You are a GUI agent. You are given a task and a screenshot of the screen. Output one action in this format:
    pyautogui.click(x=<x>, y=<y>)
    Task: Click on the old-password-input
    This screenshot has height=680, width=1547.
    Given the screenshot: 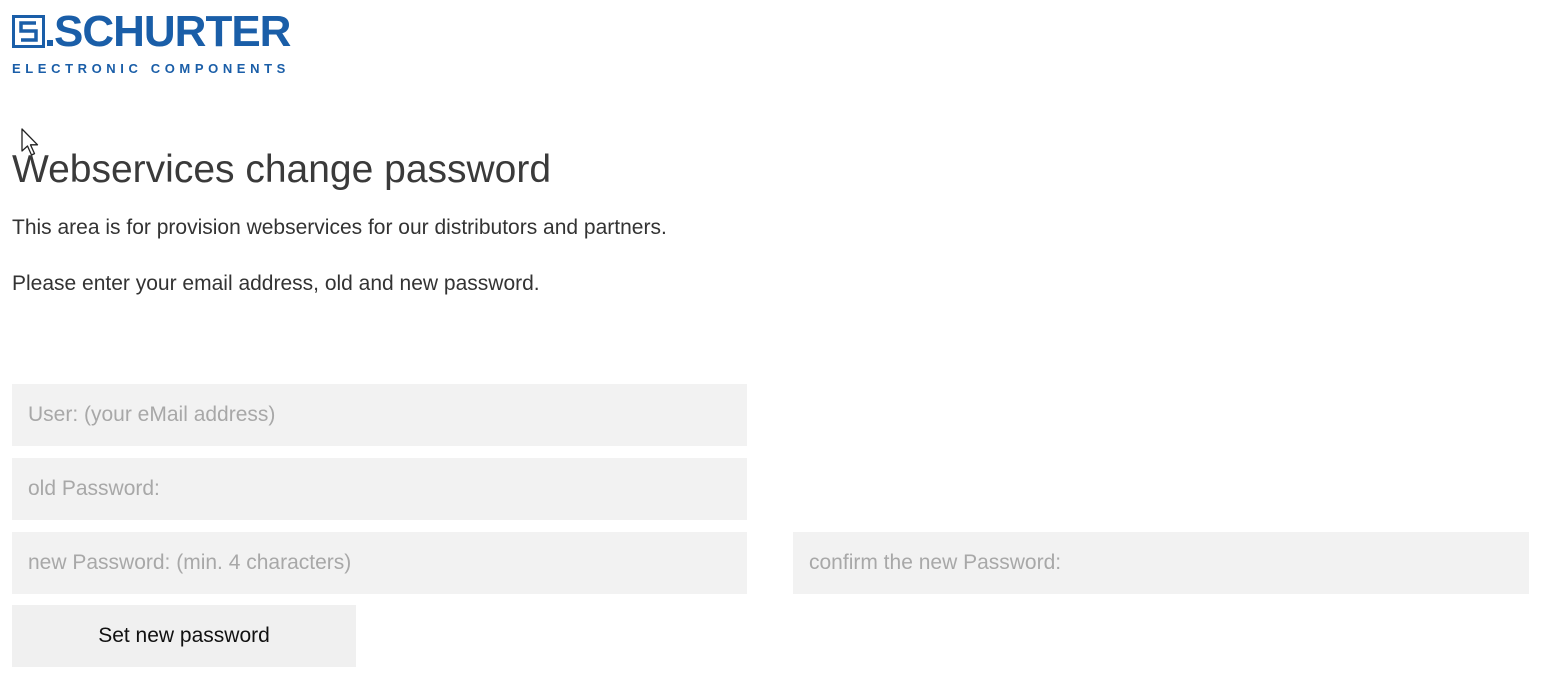 What is the action you would take?
    pyautogui.click(x=379, y=489)
    